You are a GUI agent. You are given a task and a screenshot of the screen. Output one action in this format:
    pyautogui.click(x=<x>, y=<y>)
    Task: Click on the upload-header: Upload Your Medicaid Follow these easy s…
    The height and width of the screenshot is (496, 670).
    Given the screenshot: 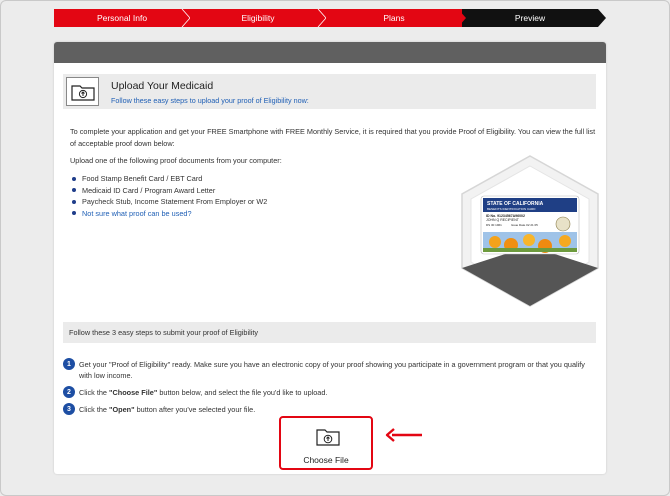 What is the action you would take?
    pyautogui.click(x=329, y=91)
    